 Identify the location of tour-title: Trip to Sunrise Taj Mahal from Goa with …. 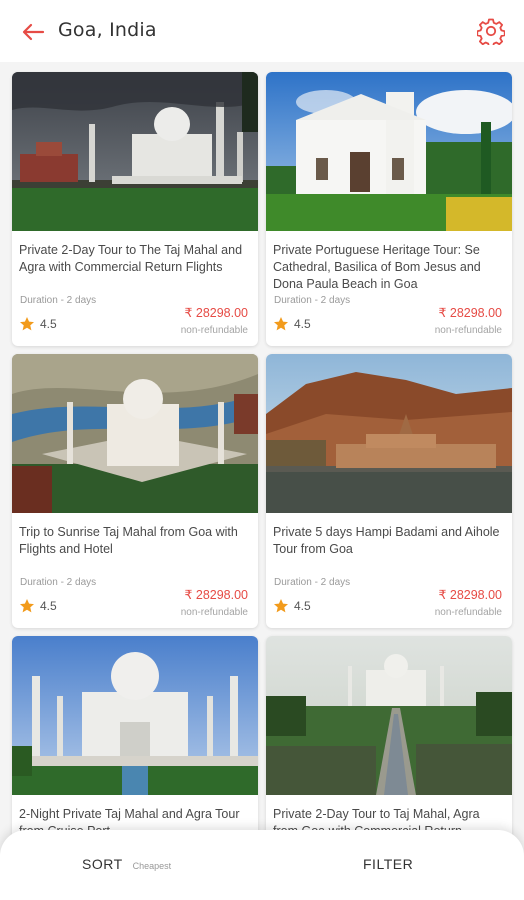
(128, 540).